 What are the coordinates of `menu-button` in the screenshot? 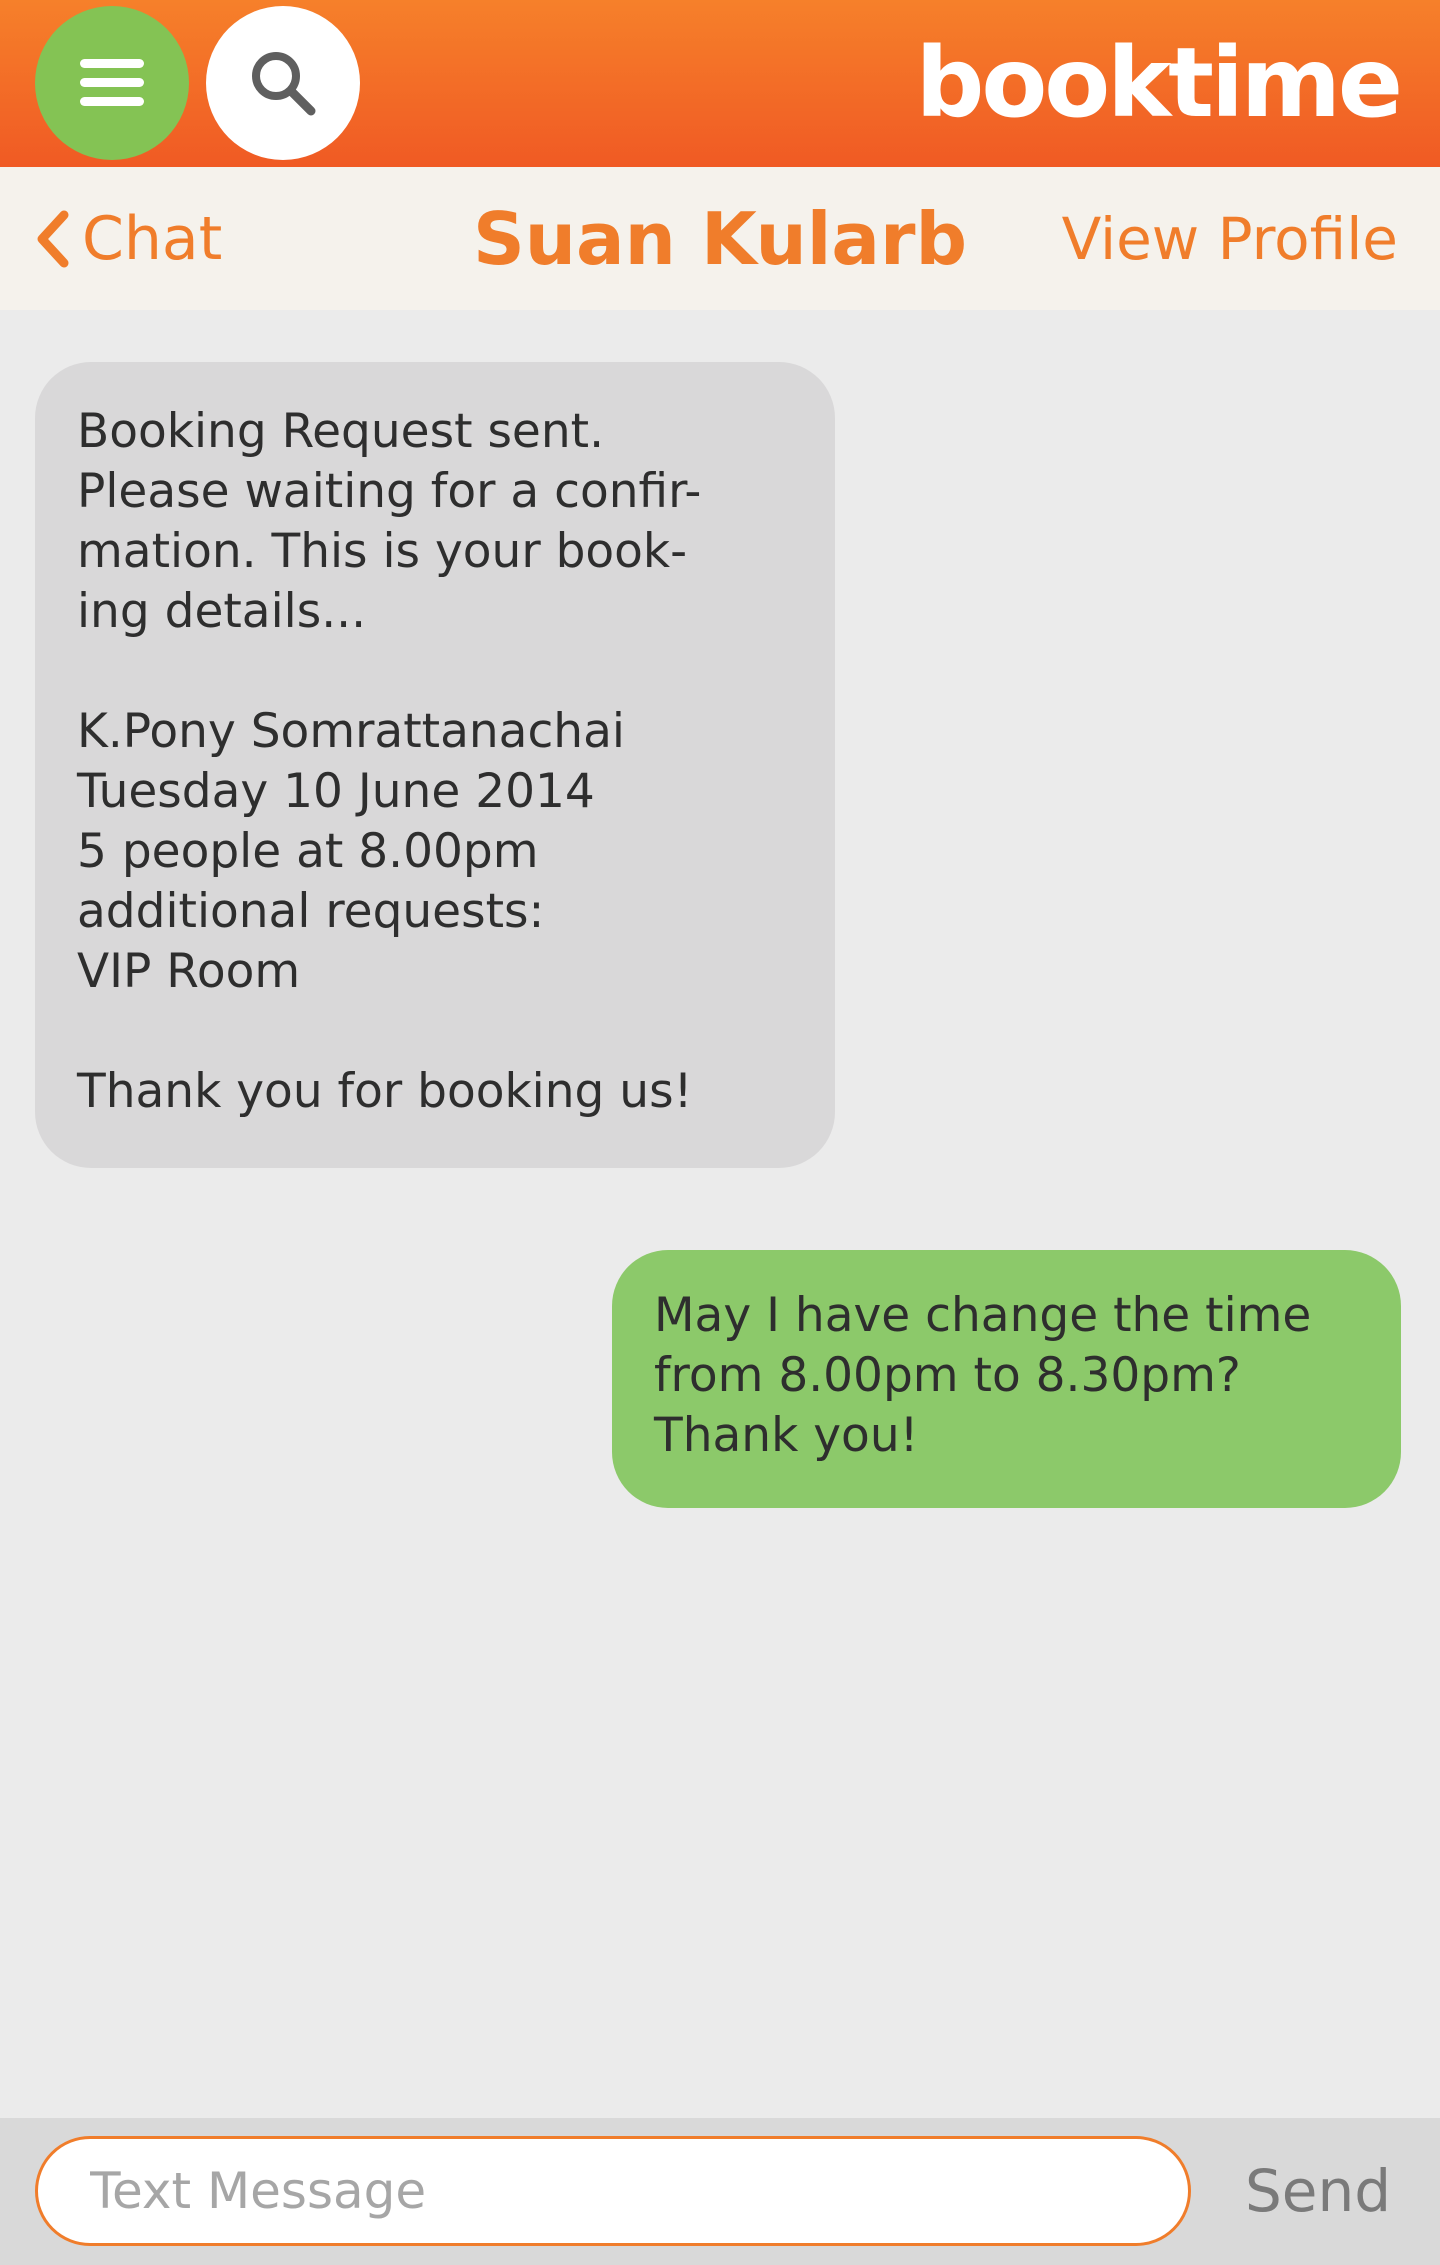 It's located at (112, 83).